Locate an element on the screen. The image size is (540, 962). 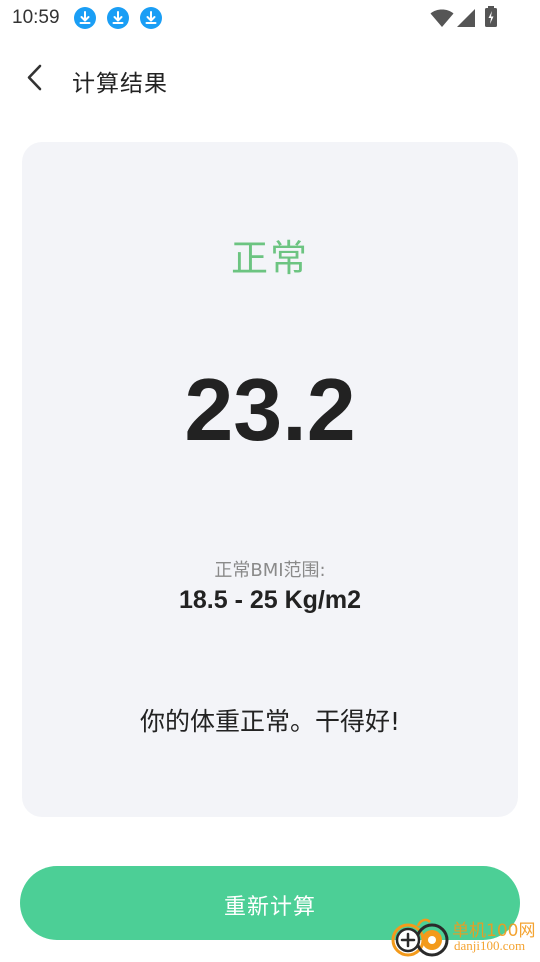
normal-range-caption: 正常BMI范围: is located at coordinates (270, 570).